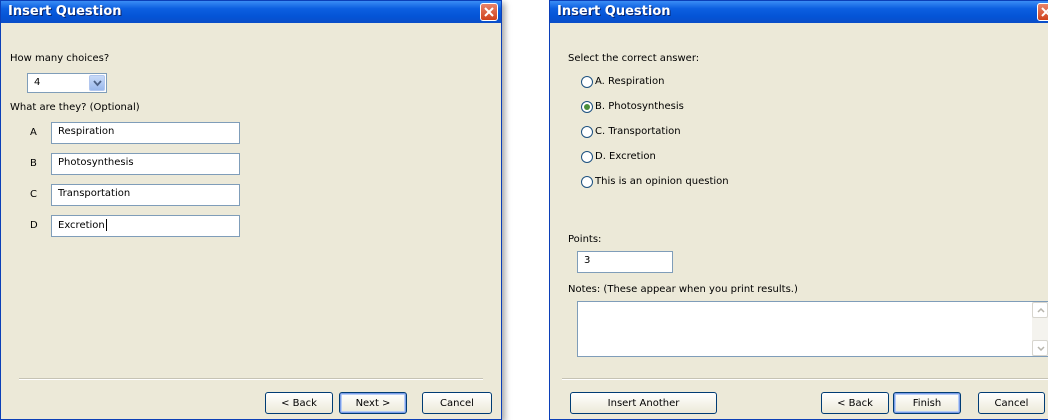 The height and width of the screenshot is (420, 1048). Describe the element at coordinates (373, 403) in the screenshot. I see `next-button: Next >` at that location.